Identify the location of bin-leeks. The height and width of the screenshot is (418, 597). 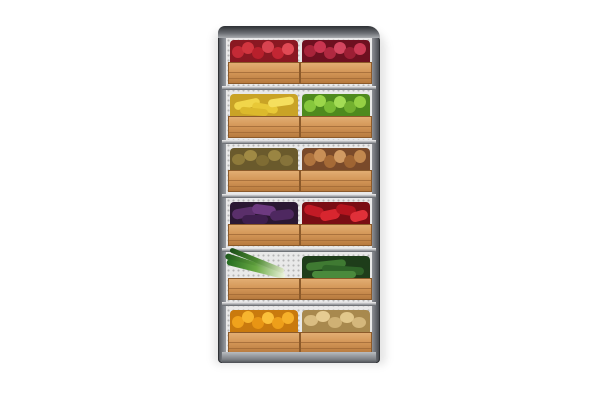
(262, 273).